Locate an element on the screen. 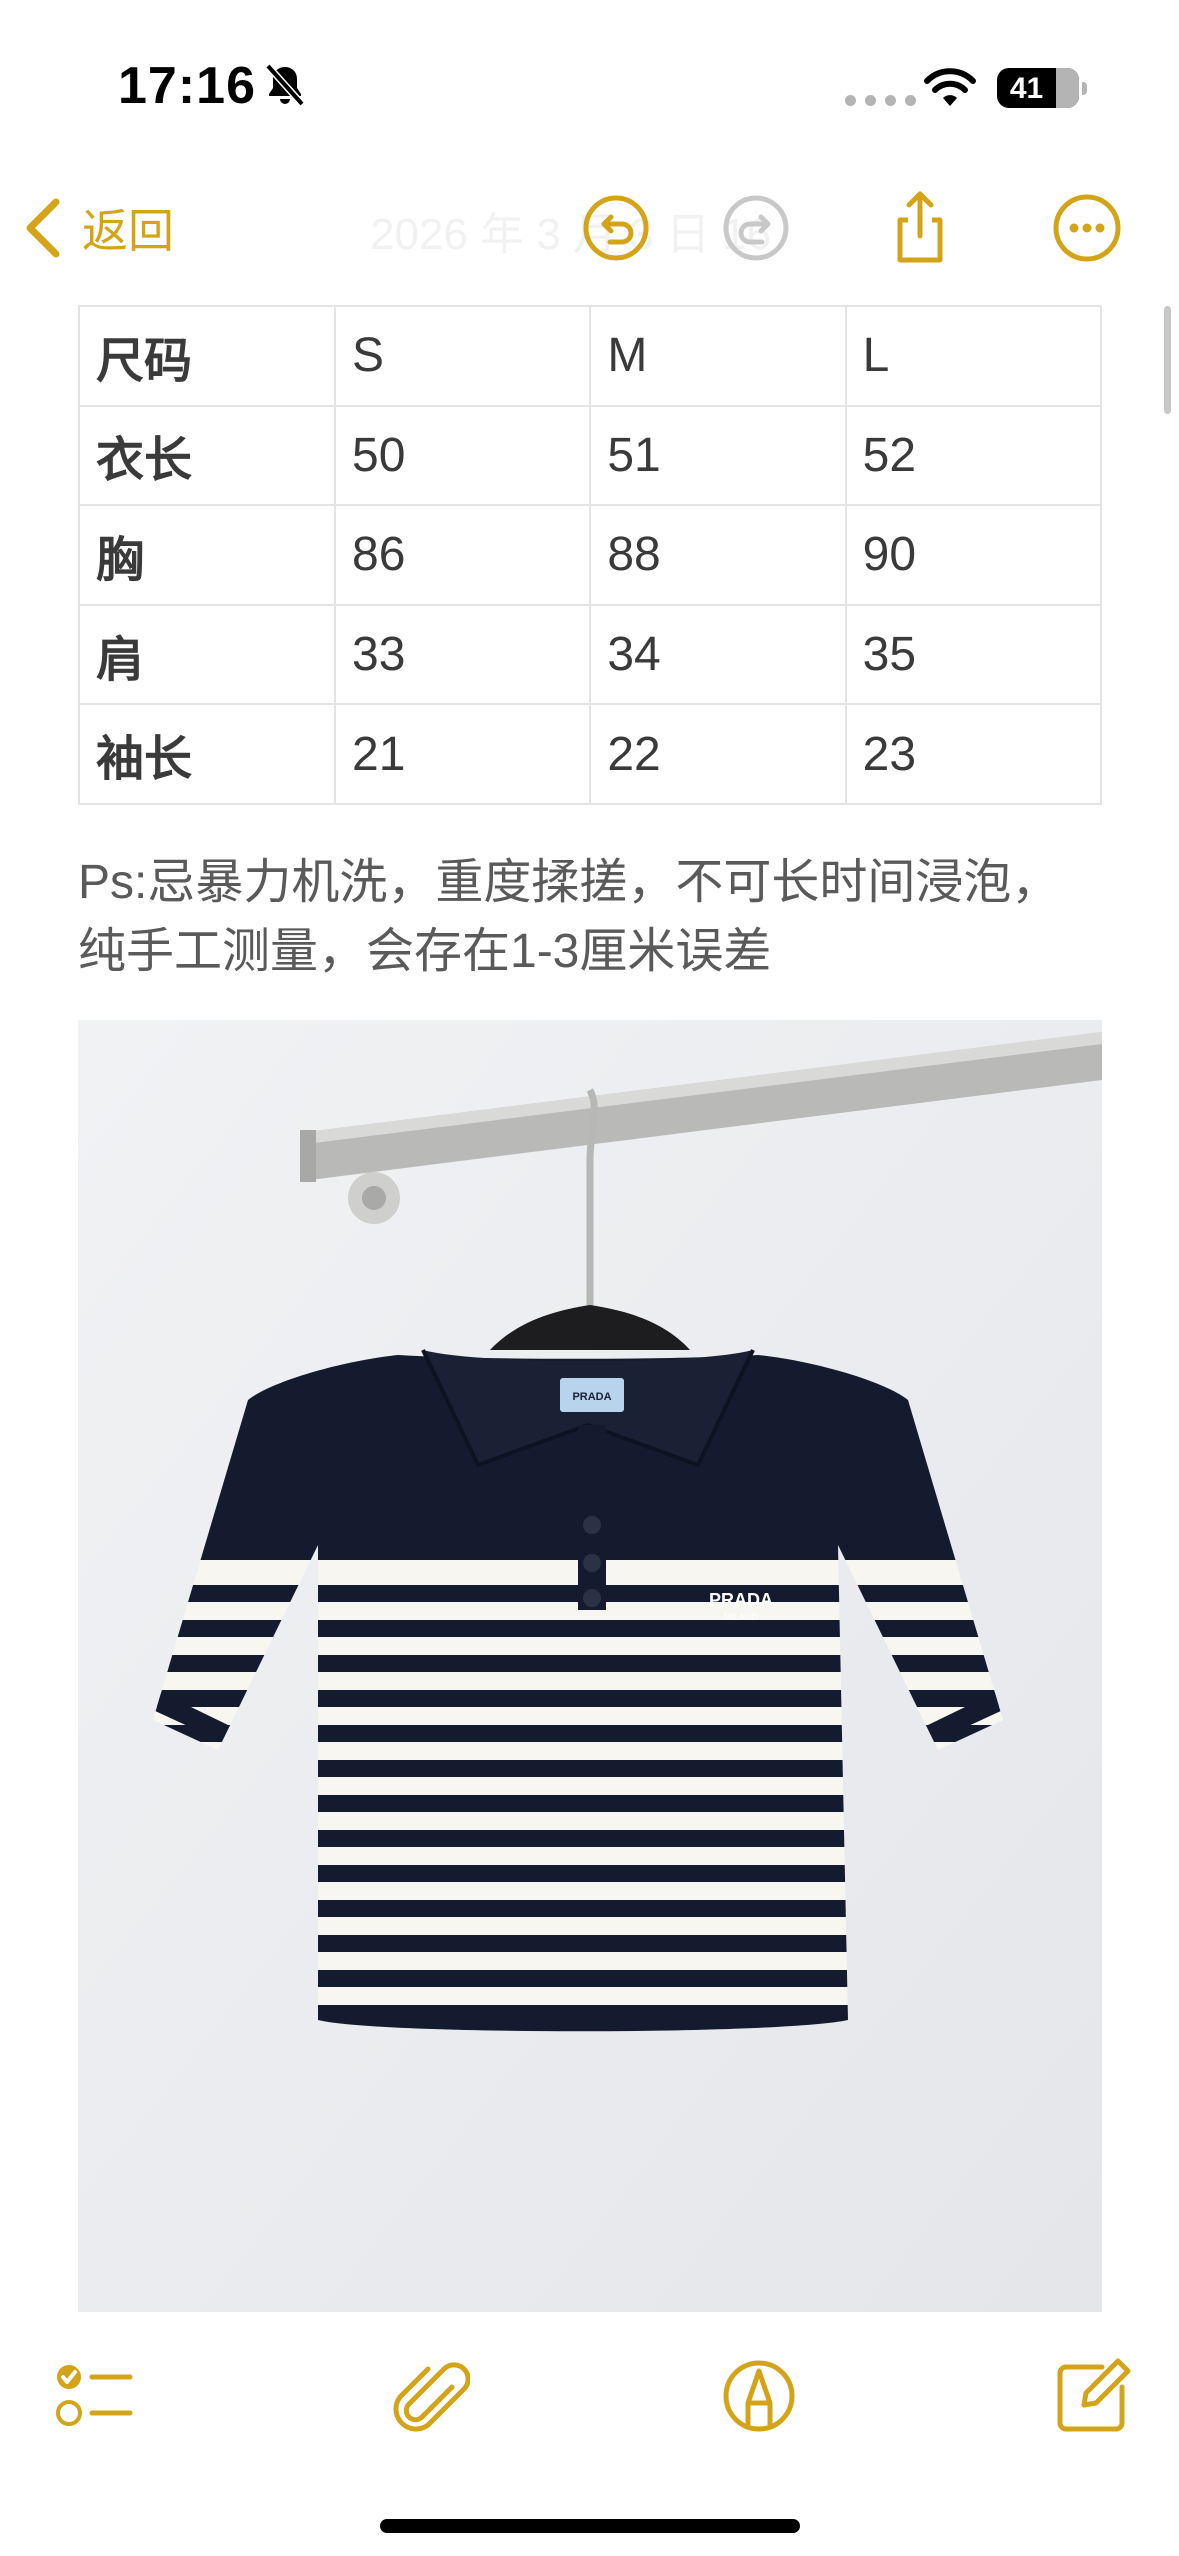 This screenshot has height=2556, width=1179. table-cell: 23 is located at coordinates (973, 754).